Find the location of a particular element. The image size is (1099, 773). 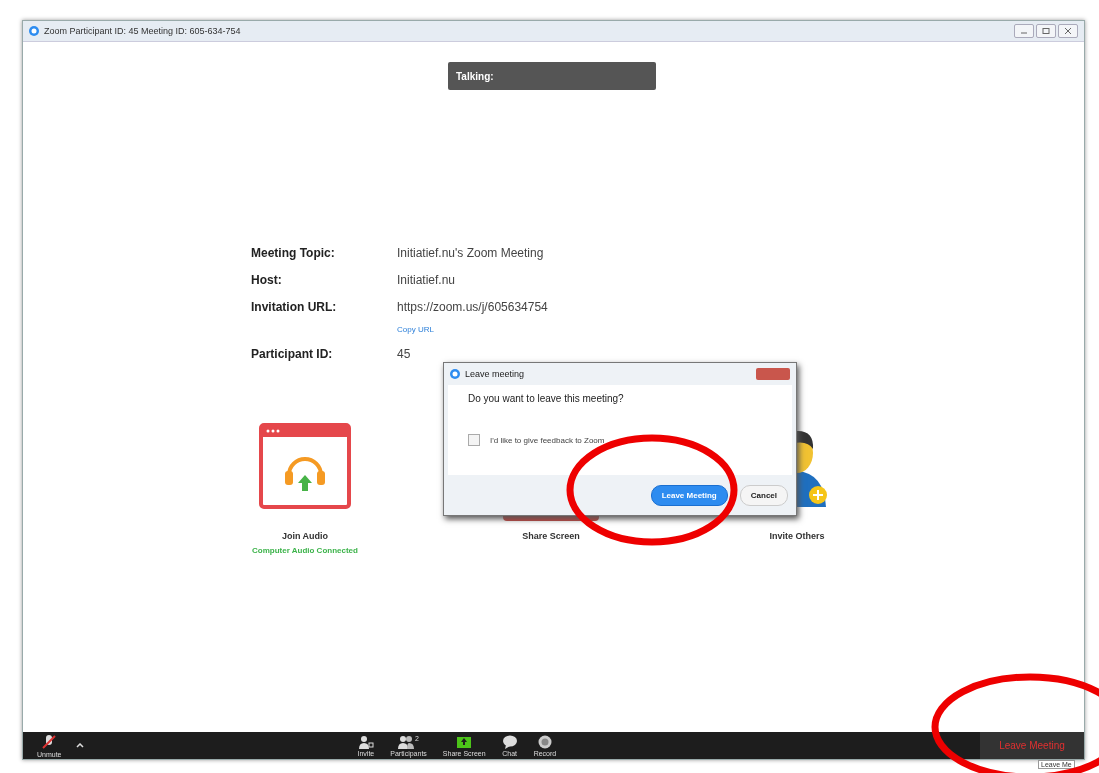

info-value: 45 is located at coordinates (404, 354).